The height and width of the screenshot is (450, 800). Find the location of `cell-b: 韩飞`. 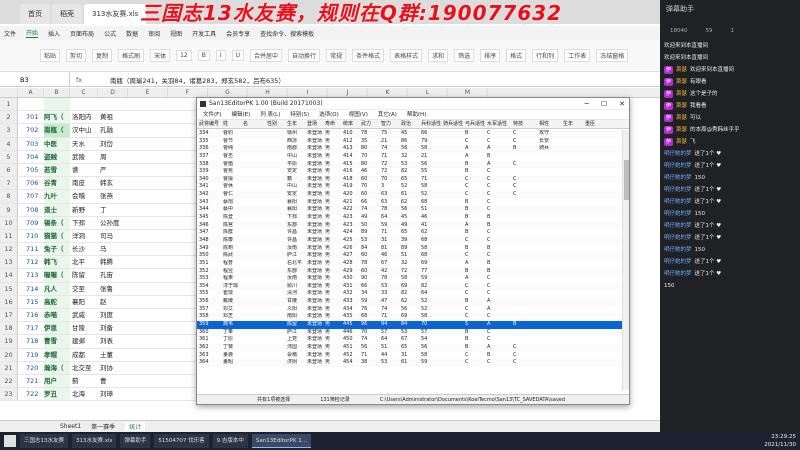

cell-b: 韩飞 is located at coordinates (57, 262).